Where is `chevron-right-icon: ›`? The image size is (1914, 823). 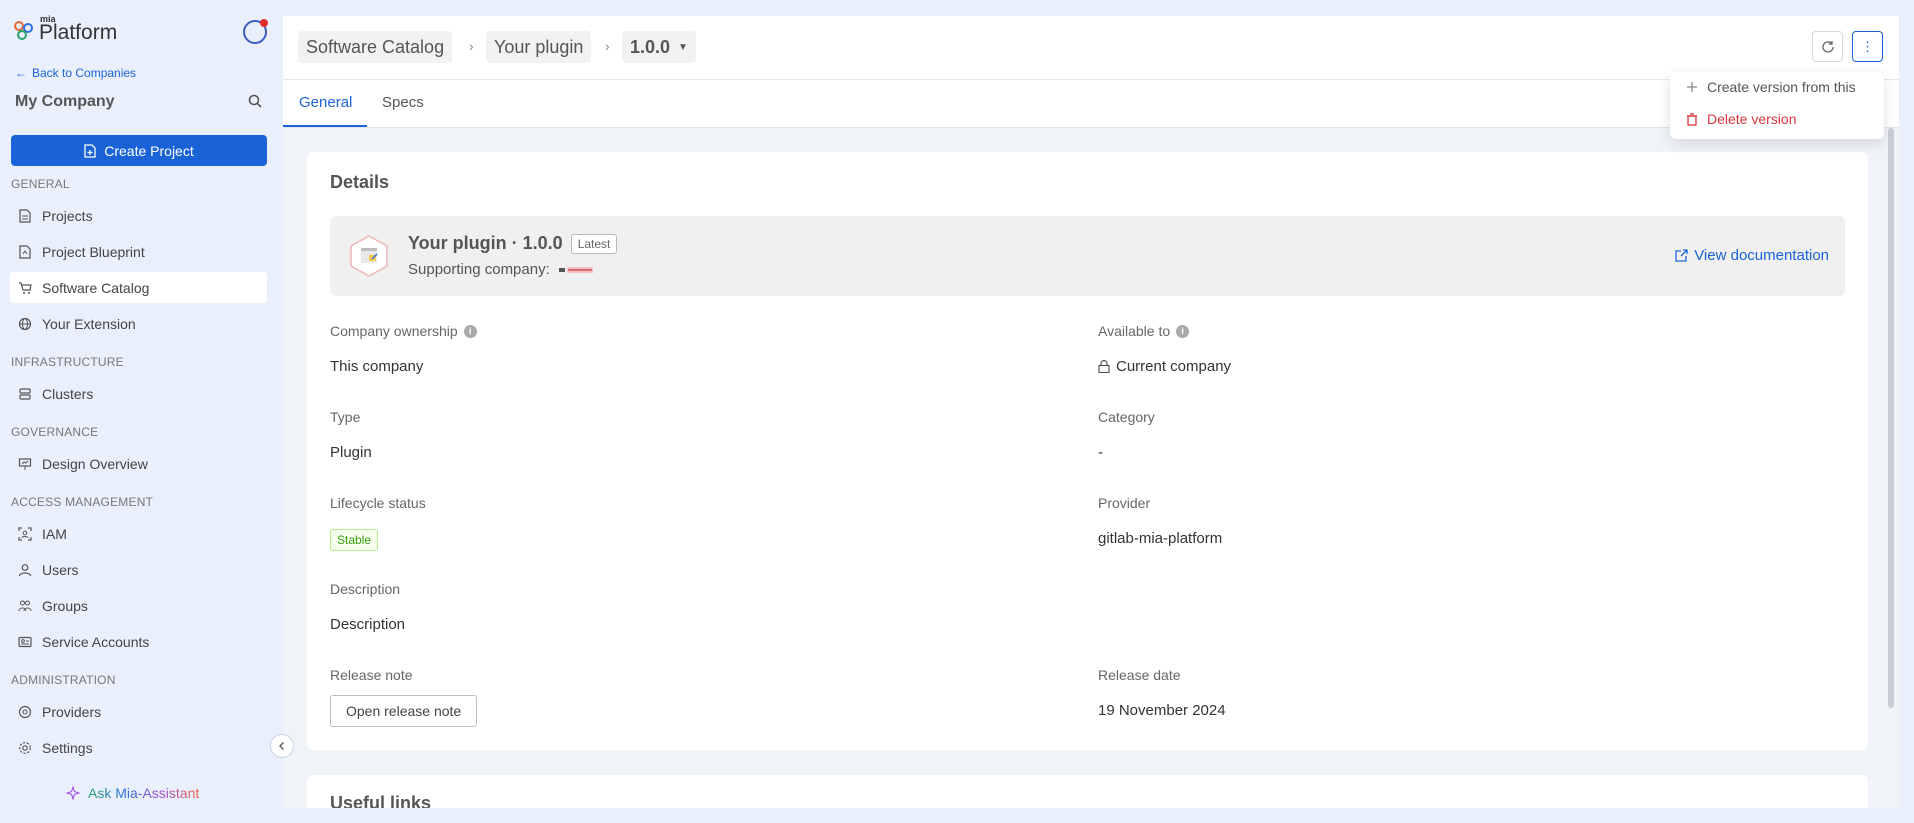
chevron-right-icon: › is located at coordinates (607, 46).